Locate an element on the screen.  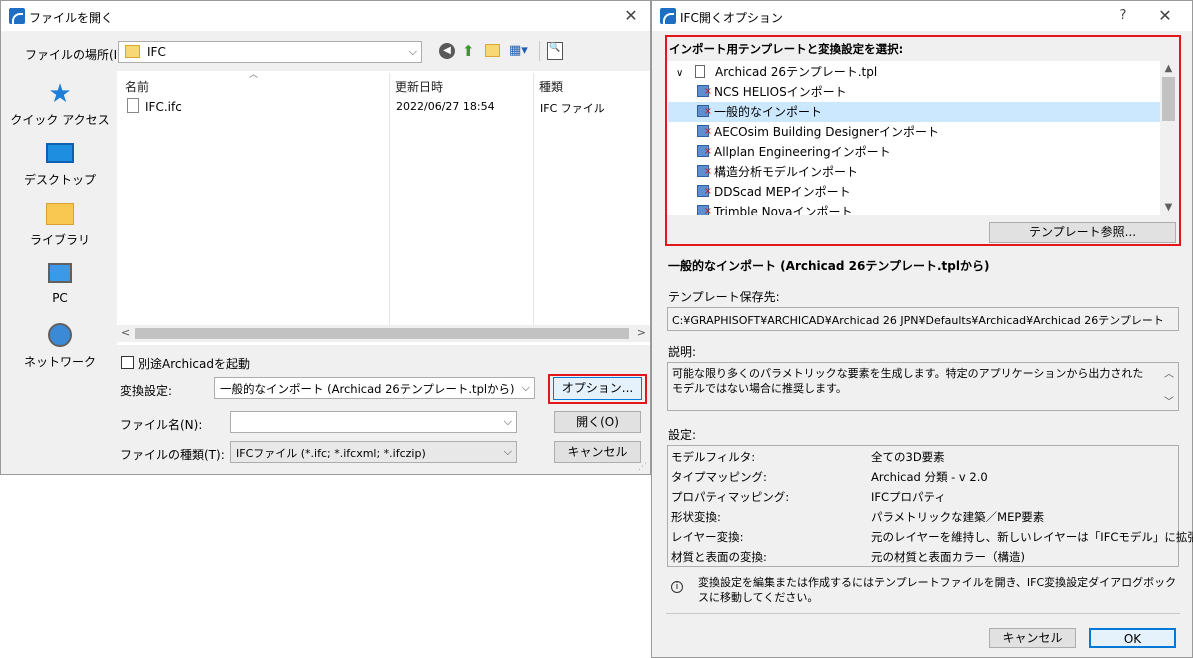
sidebar-item-label: ライブラリ is located at coordinates (59, 240).